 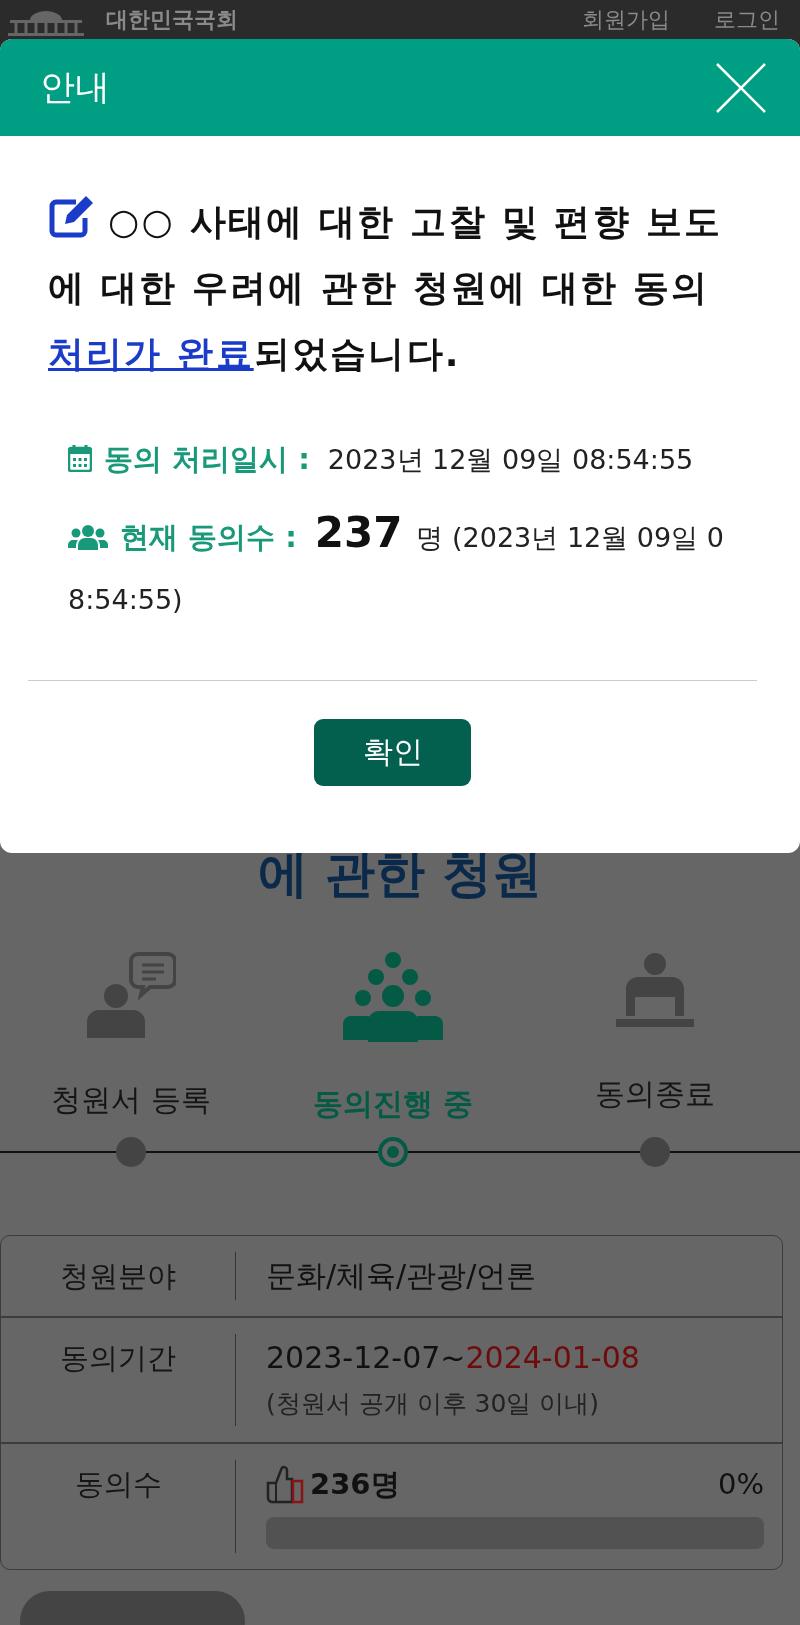 What do you see at coordinates (400, 874) in the screenshot?
I see `page-title: 에 관한 청원` at bounding box center [400, 874].